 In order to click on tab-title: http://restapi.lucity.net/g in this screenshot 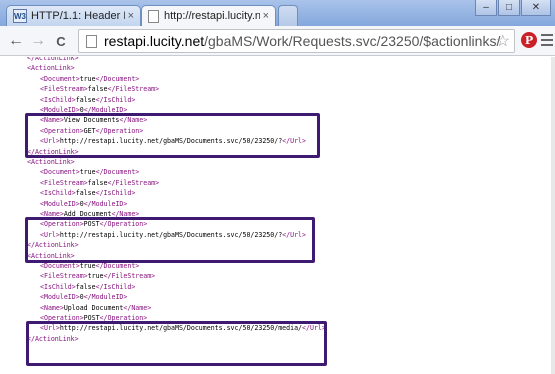, I will do `click(212, 16)`.